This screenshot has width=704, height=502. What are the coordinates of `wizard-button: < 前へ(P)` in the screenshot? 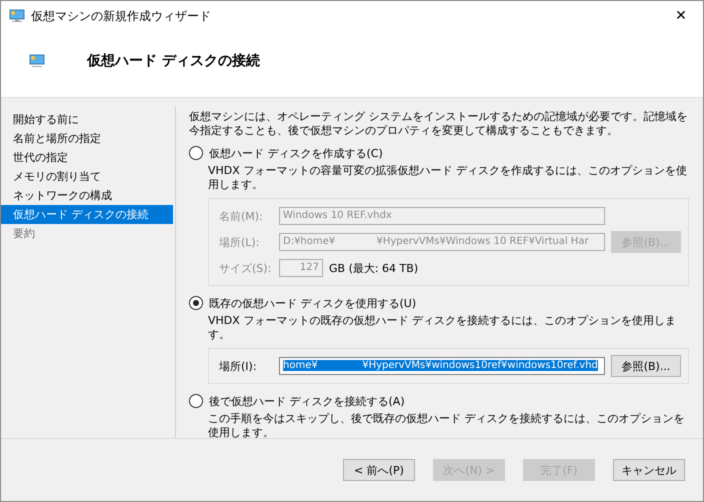 It's located at (379, 470).